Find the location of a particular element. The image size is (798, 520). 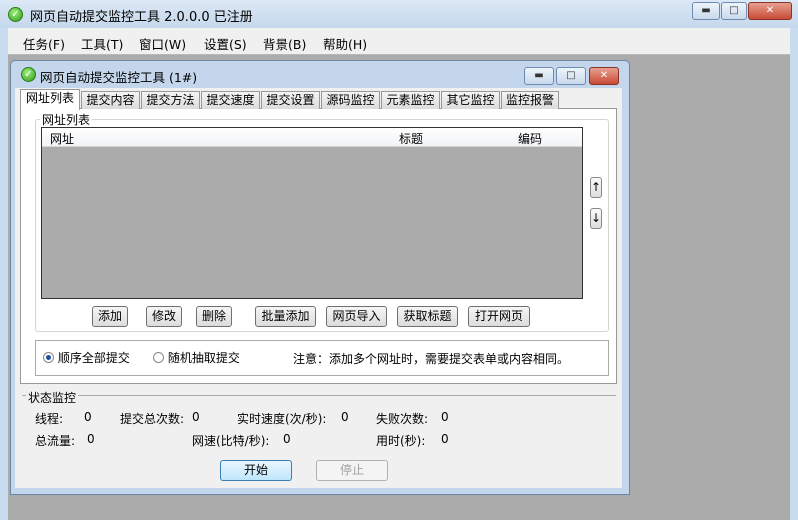

get-title-button: 获取标题 is located at coordinates (427, 316).